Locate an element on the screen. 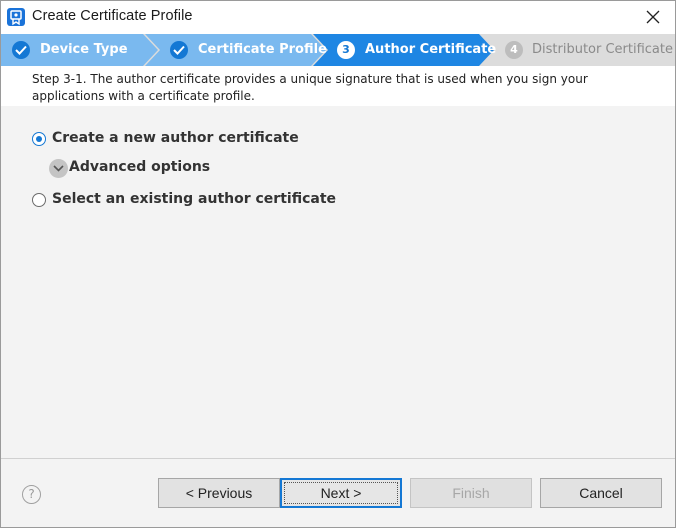  radio-selected-icon is located at coordinates (39, 139).